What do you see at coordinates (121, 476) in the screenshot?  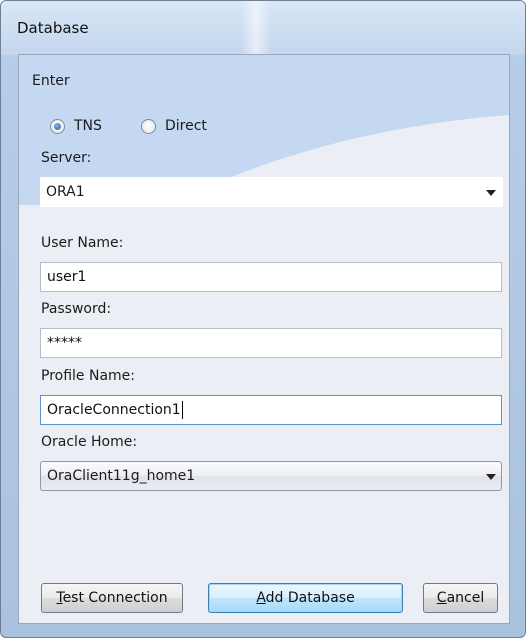 I see `oracle-home-value: OraClient11g_home1` at bounding box center [121, 476].